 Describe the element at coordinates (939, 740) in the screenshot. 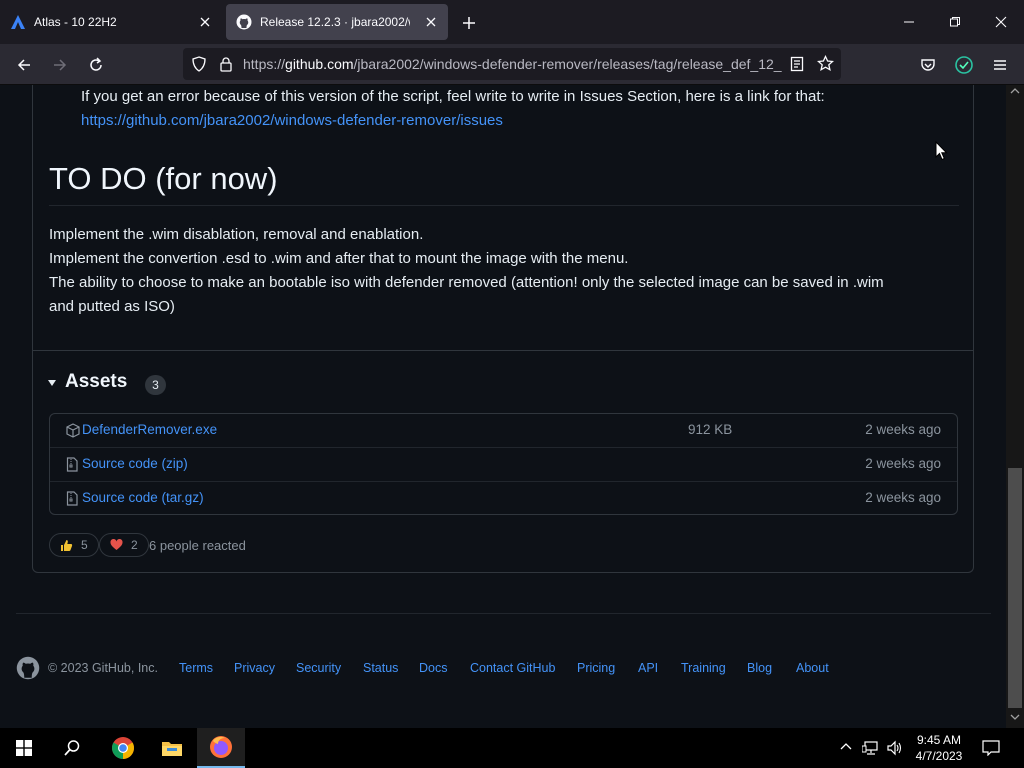

I see `clock-time: 9:45 AM` at that location.